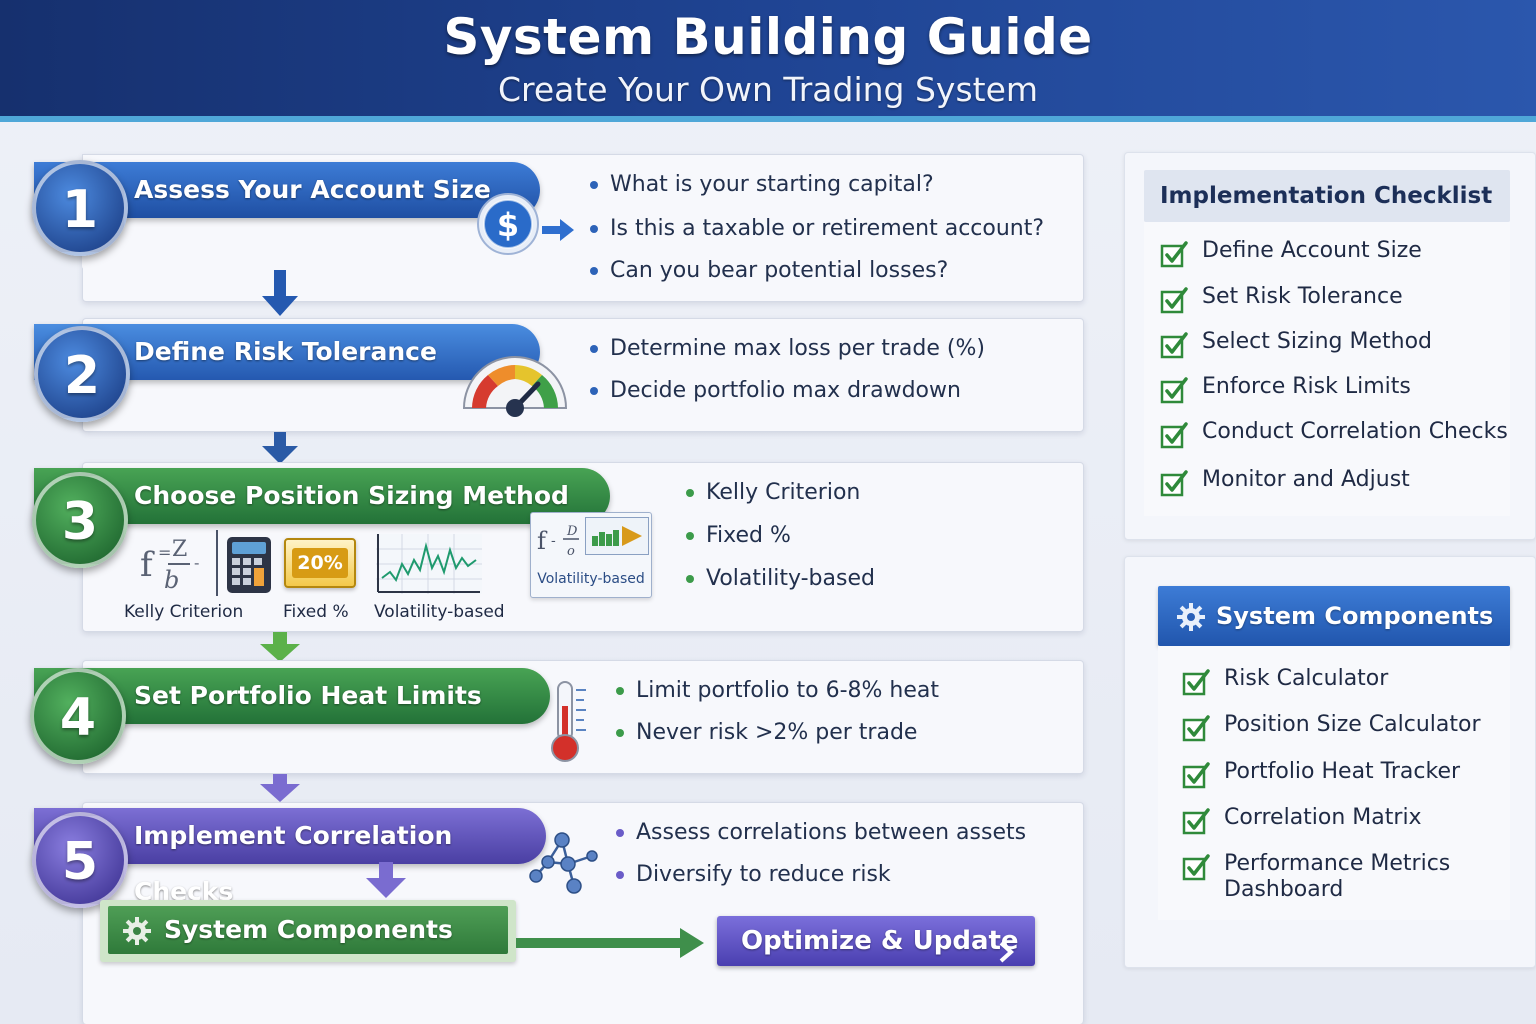 The height and width of the screenshot is (1024, 1536). I want to click on dollar-coin-icon: $, so click(508, 224).